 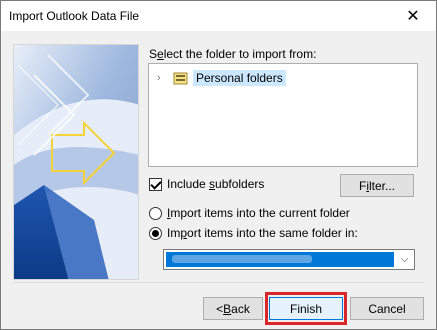 I want to click on include-subfolders-label: Include subfolders, so click(x=216, y=184).